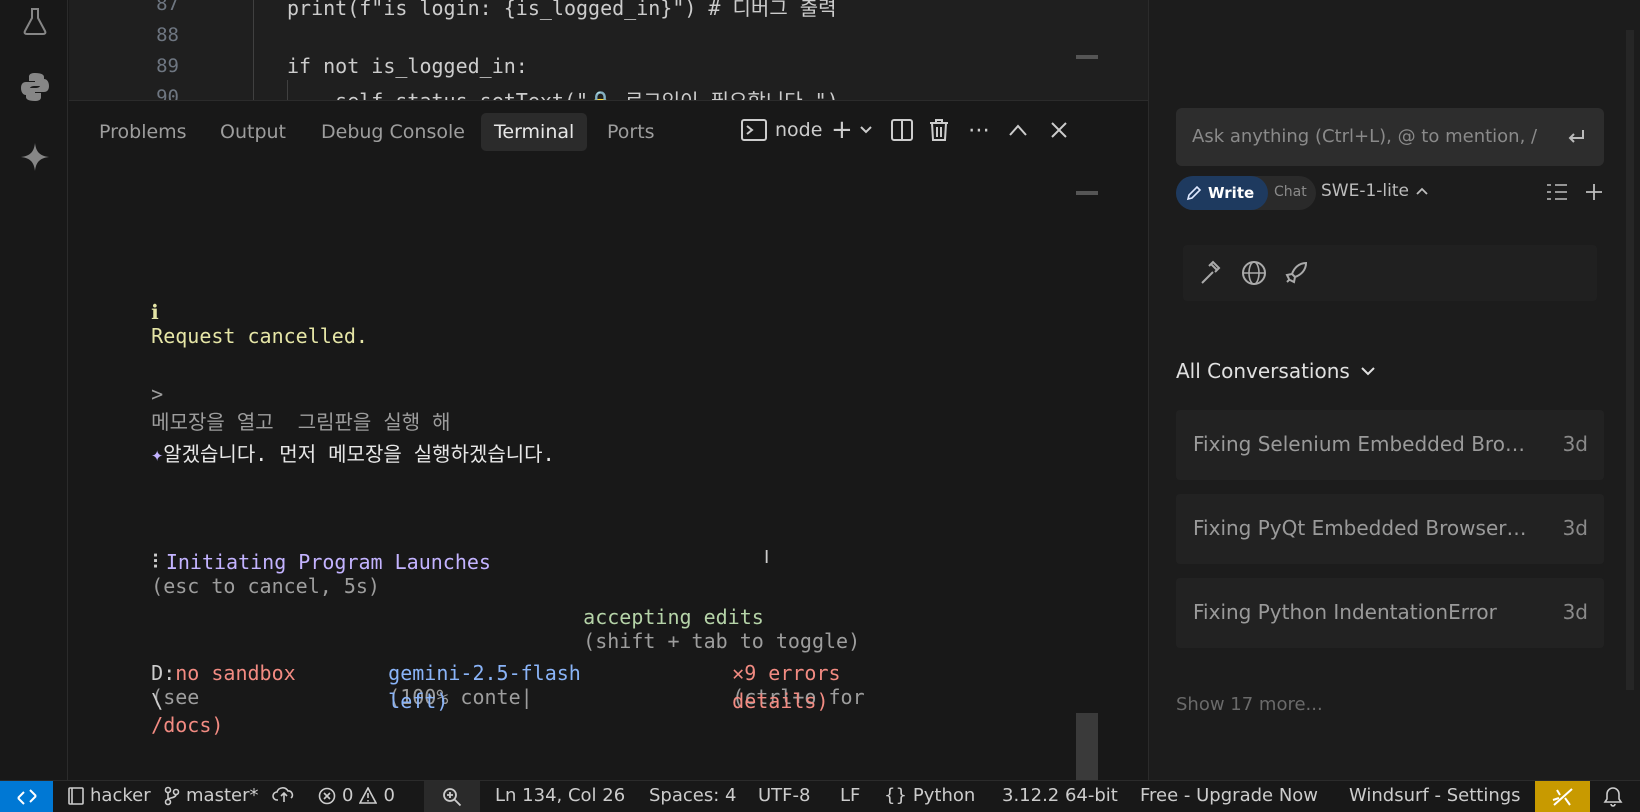 This screenshot has width=1640, height=812. I want to click on cursor-position: Ln 134, Col 26, so click(560, 795).